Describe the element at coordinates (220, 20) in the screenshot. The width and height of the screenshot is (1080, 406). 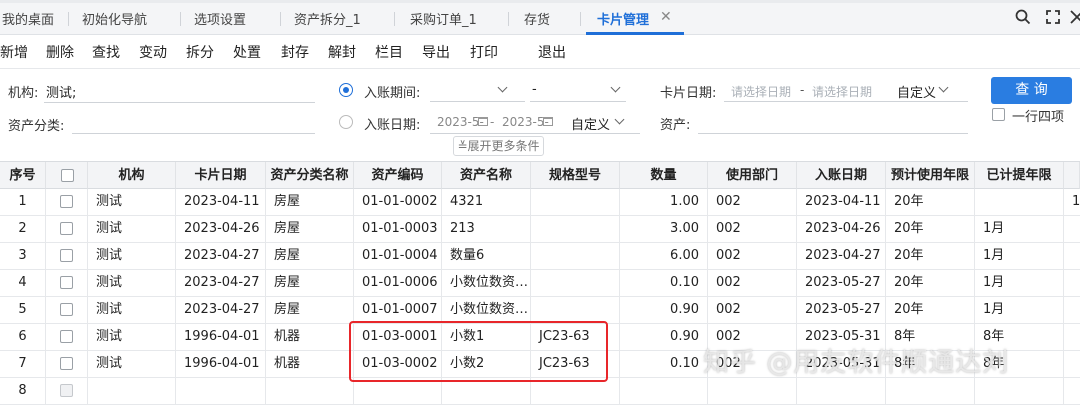
I see `tab-option-settings: 选项设置` at that location.